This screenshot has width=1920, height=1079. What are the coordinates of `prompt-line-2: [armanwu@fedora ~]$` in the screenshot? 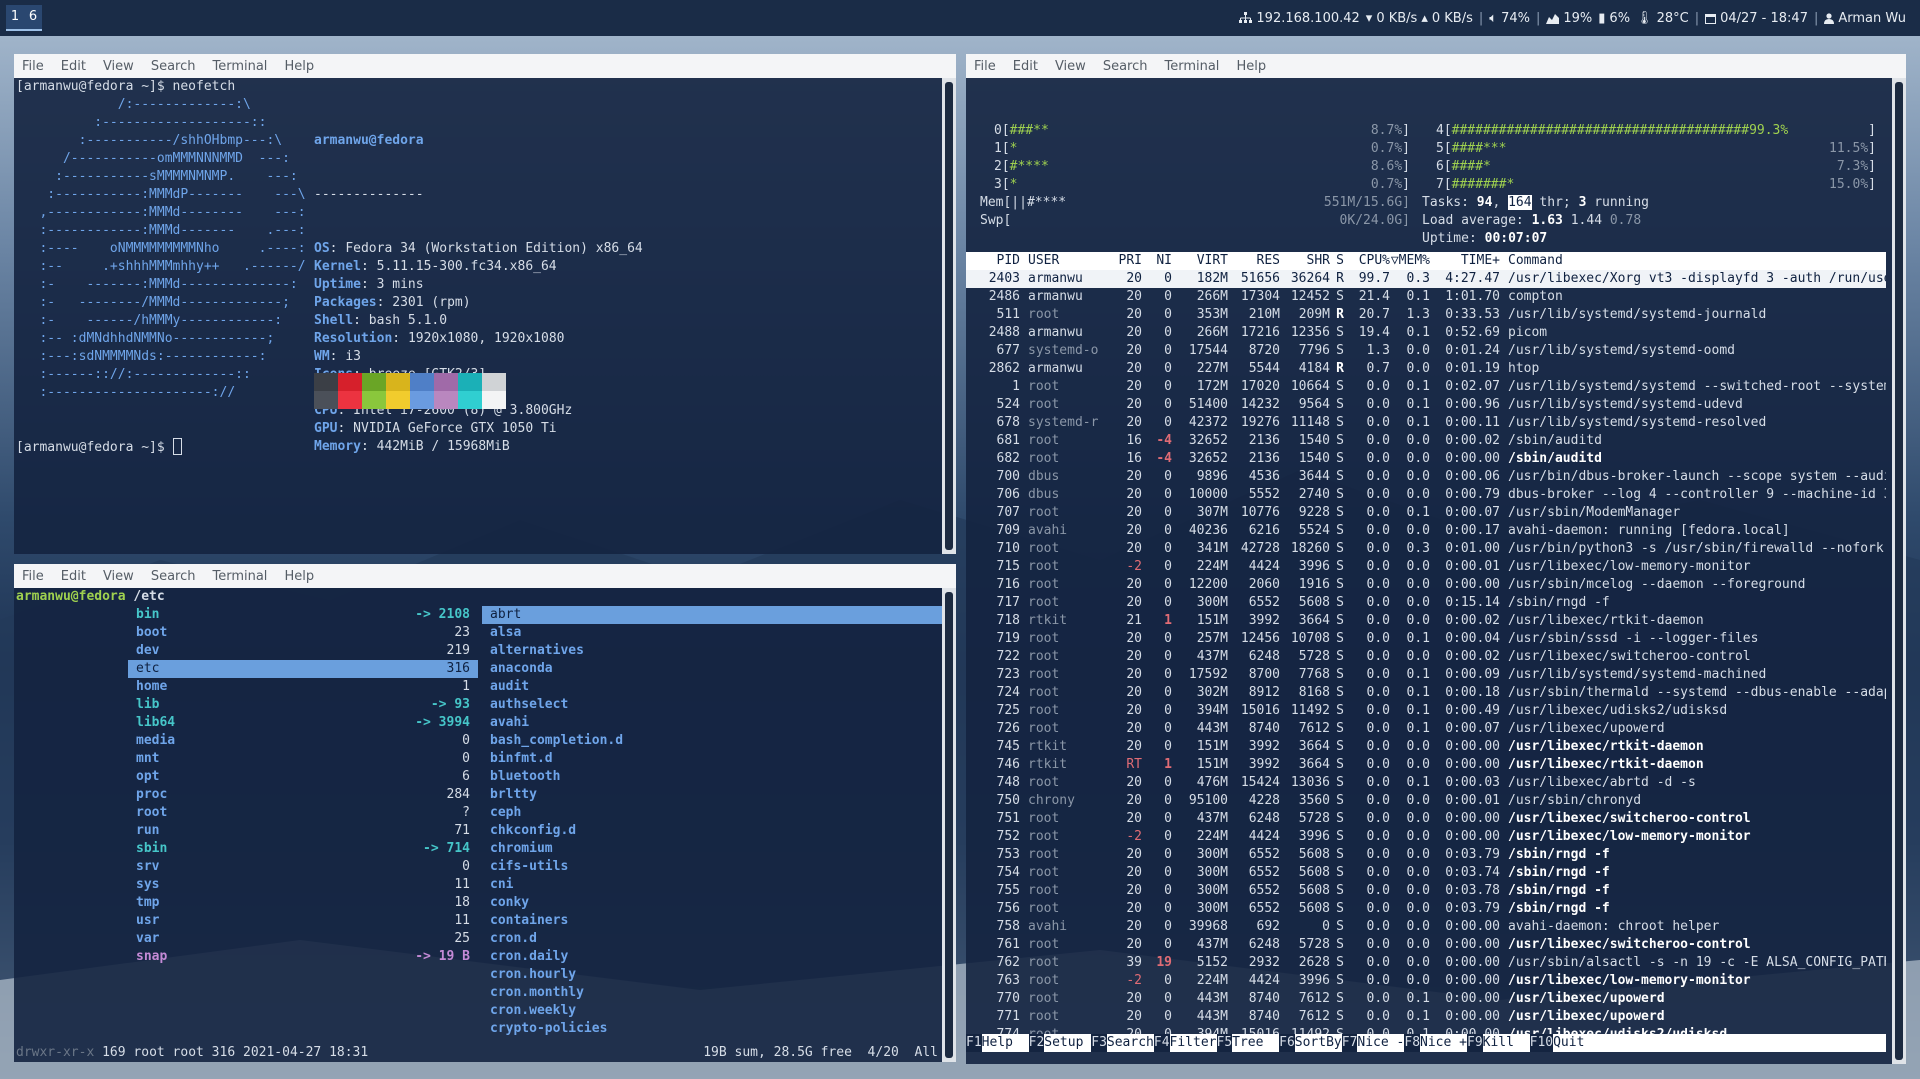 It's located at (99, 447).